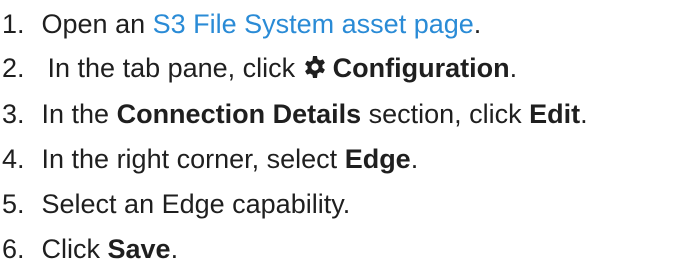  I want to click on step-text-middle: section, click, so click(445, 114).